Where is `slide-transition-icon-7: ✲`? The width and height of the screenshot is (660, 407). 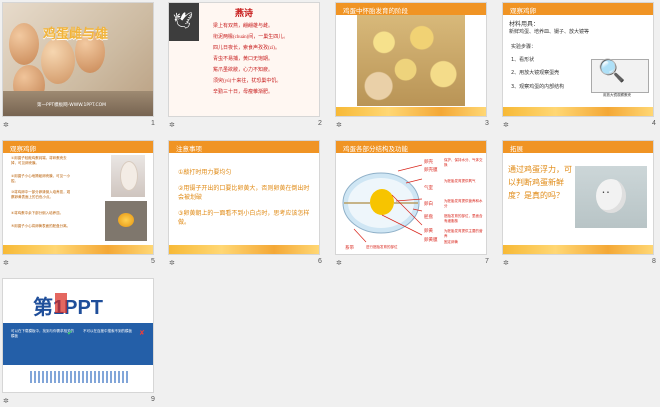 slide-transition-icon-7: ✲ is located at coordinates (339, 263).